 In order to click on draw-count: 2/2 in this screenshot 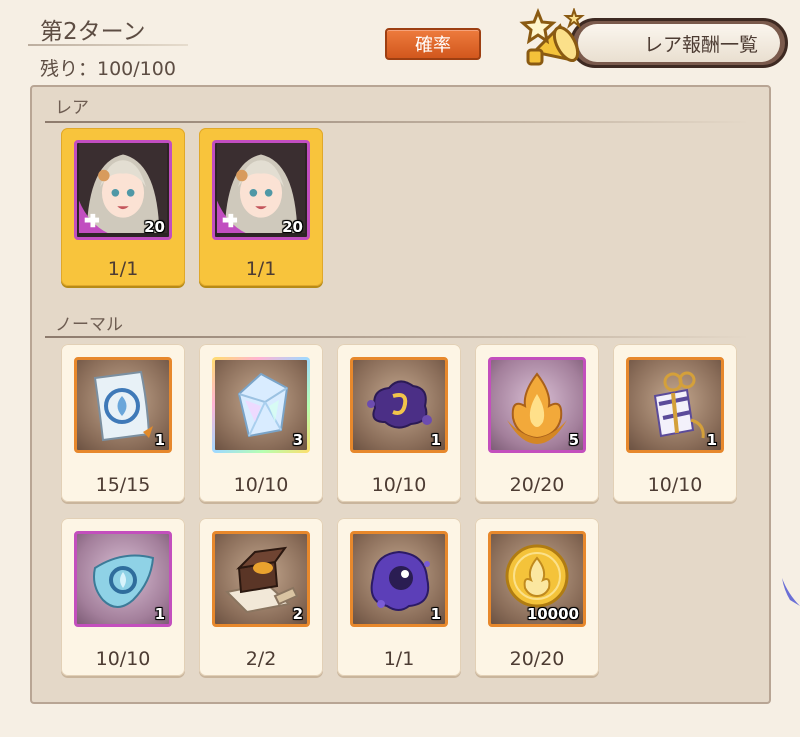, I will do `click(261, 659)`.